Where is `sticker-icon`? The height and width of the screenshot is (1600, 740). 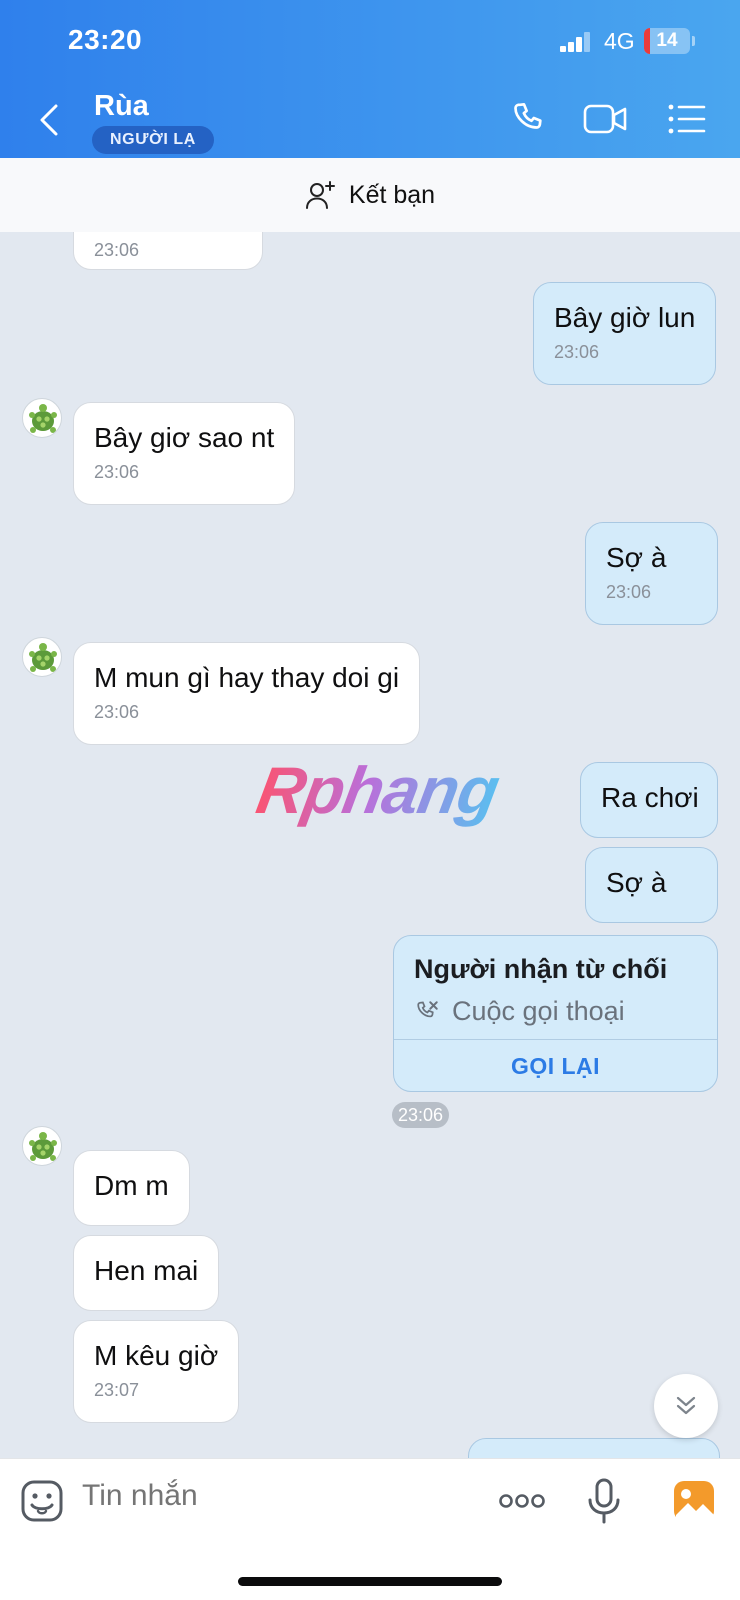
sticker-icon is located at coordinates (42, 1501).